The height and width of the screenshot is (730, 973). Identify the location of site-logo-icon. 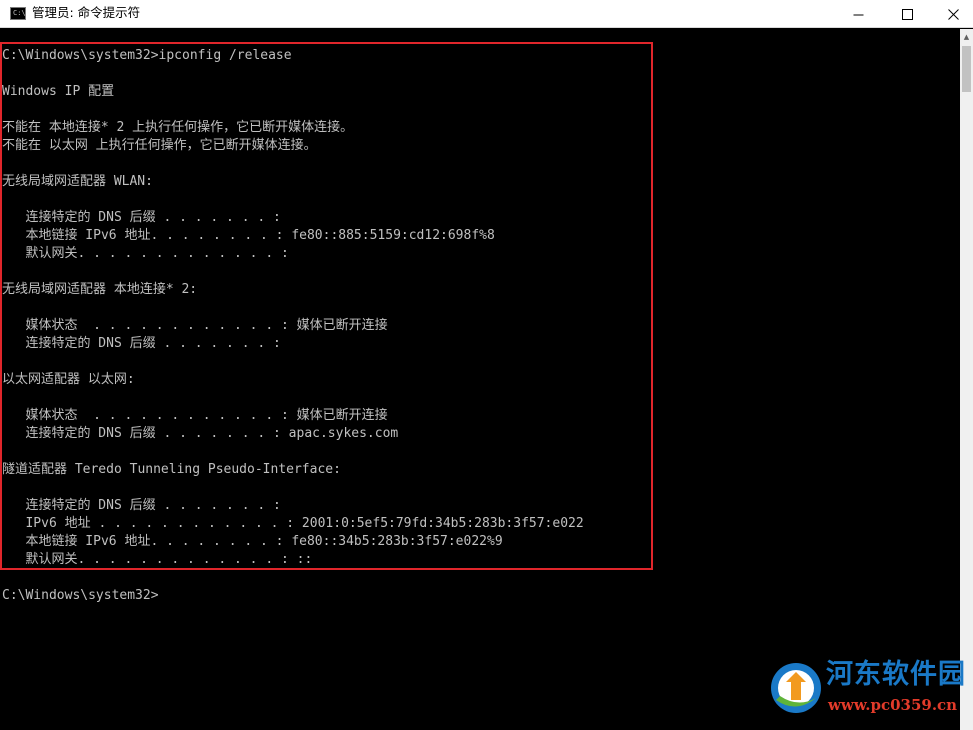
(796, 688).